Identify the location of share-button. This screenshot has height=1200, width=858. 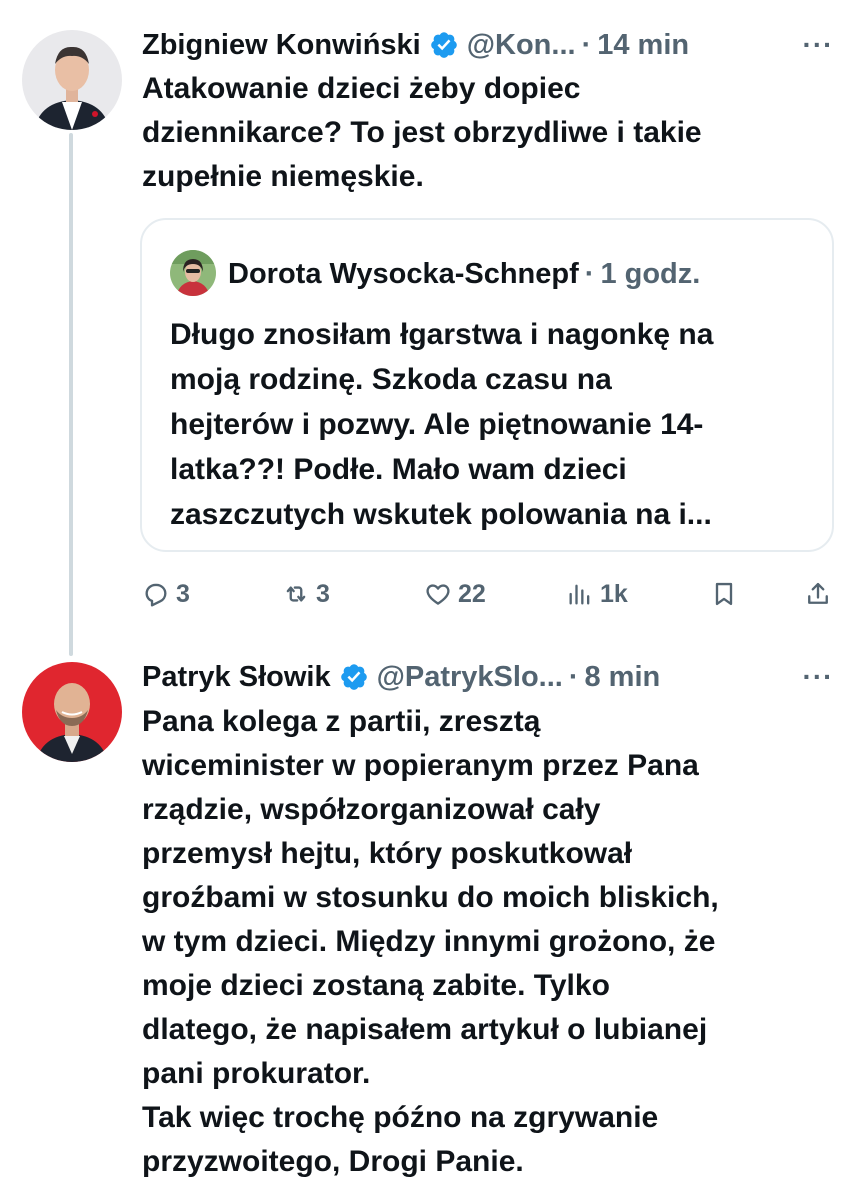
(818, 594).